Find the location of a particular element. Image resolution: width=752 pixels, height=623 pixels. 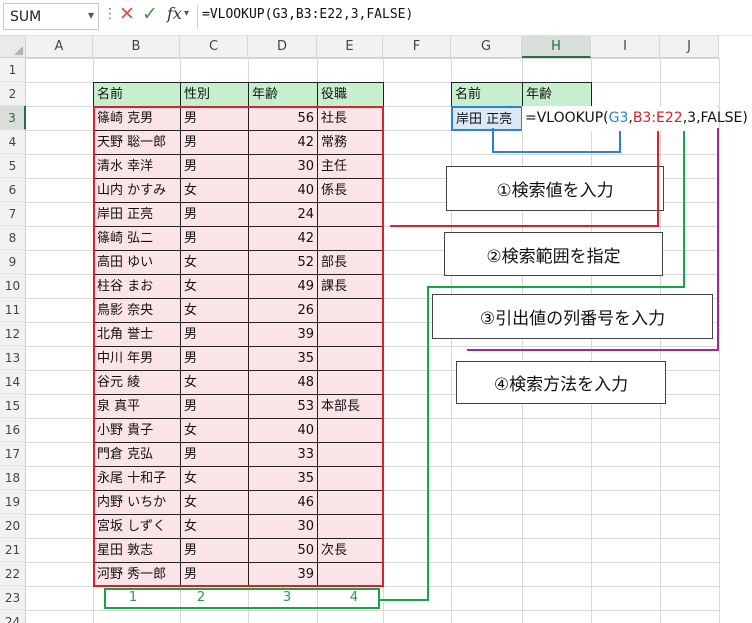

cancel-icon: ✕ is located at coordinates (127, 14).